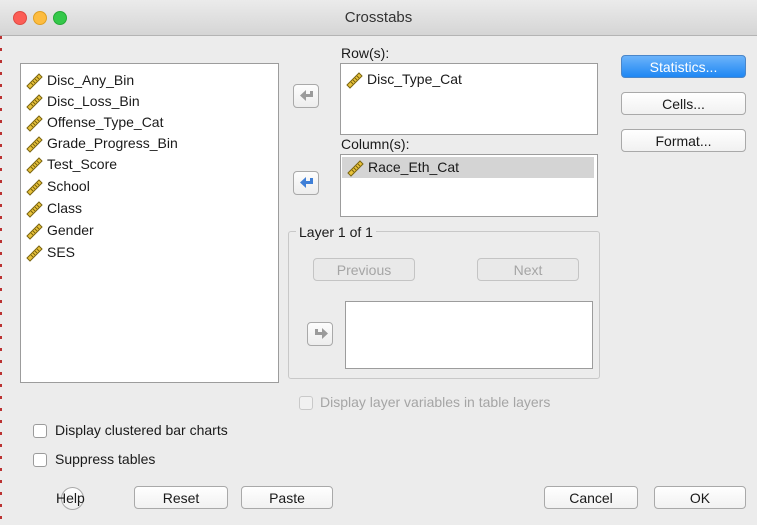 Image resolution: width=757 pixels, height=525 pixels. Describe the element at coordinates (112, 143) in the screenshot. I see `list-item-label: Grade_Progress_Bin` at that location.